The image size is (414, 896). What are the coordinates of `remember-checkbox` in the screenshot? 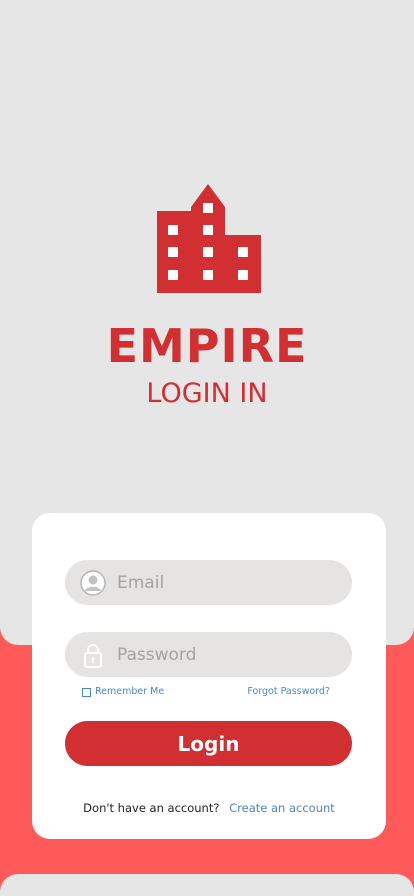 It's located at (86, 692).